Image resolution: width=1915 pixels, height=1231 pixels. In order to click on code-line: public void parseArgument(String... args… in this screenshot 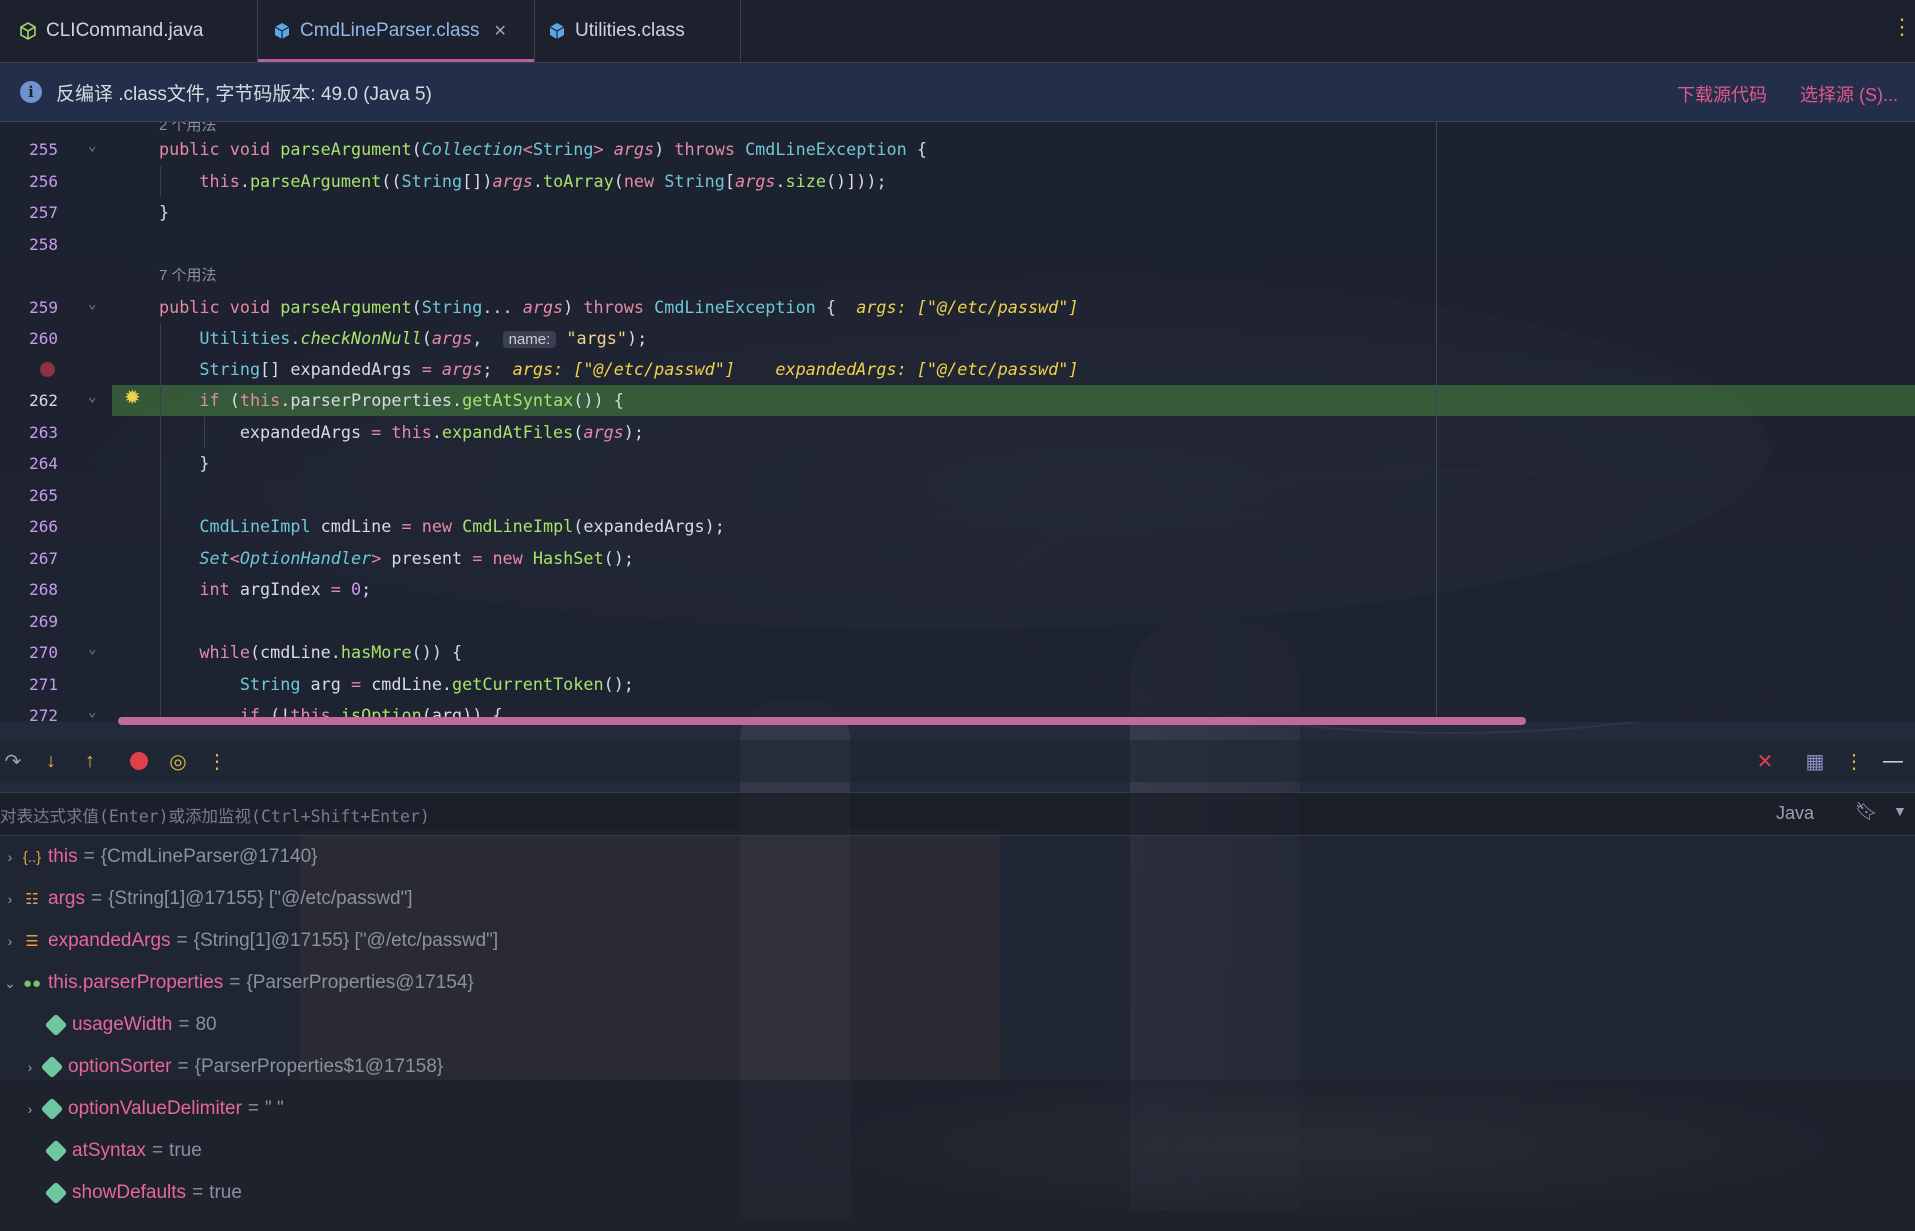, I will do `click(619, 307)`.